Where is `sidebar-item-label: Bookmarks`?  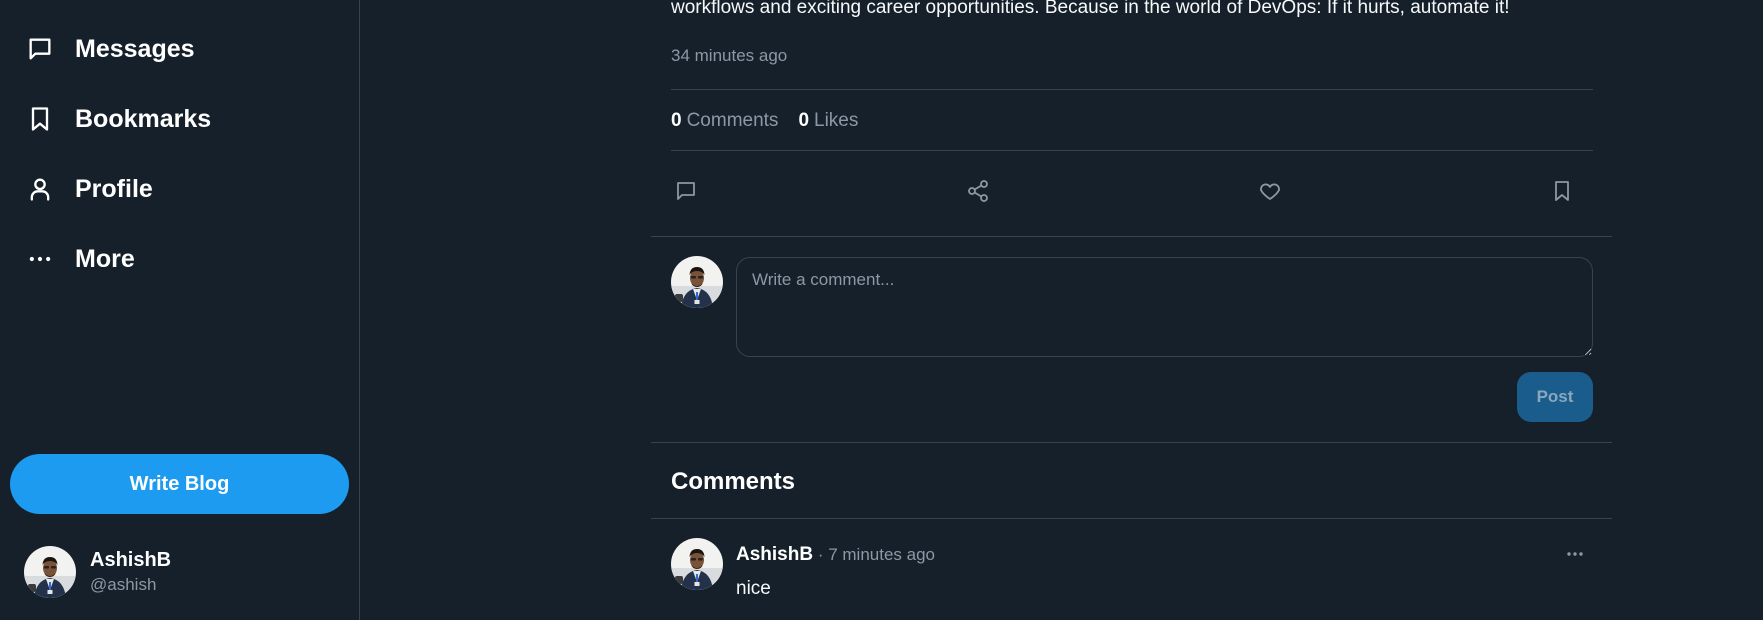 sidebar-item-label: Bookmarks is located at coordinates (143, 118).